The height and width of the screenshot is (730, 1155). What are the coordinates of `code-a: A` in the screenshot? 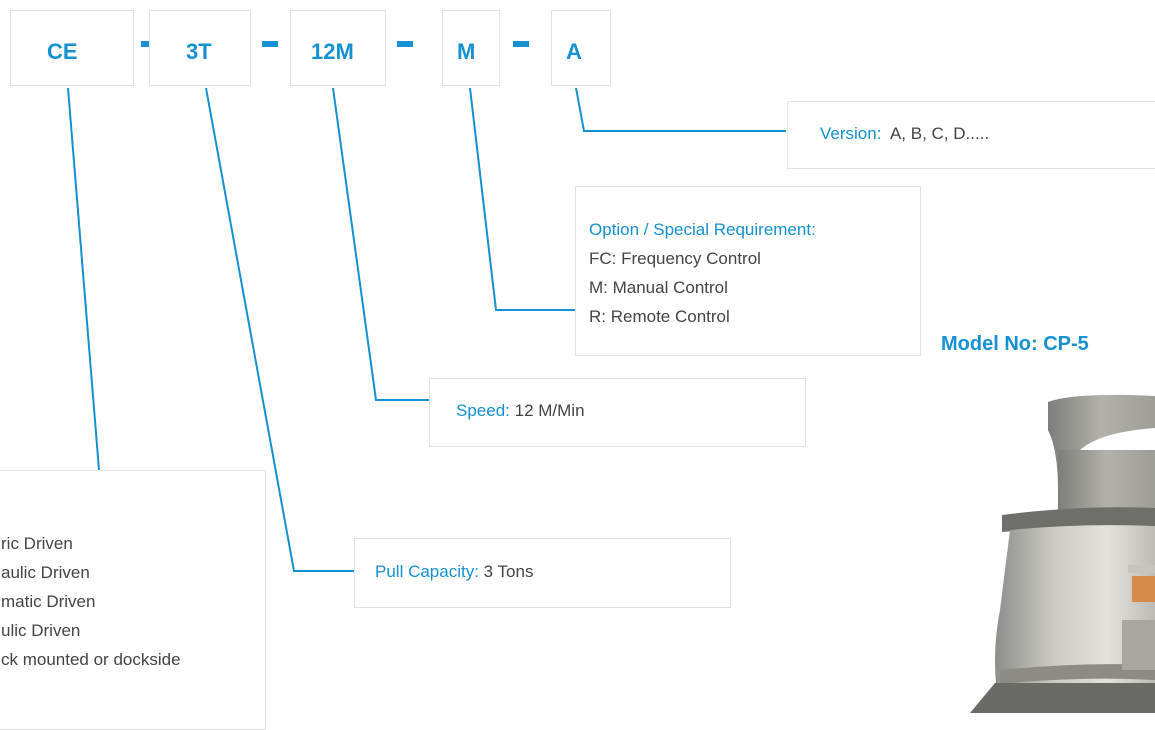 It's located at (574, 51).